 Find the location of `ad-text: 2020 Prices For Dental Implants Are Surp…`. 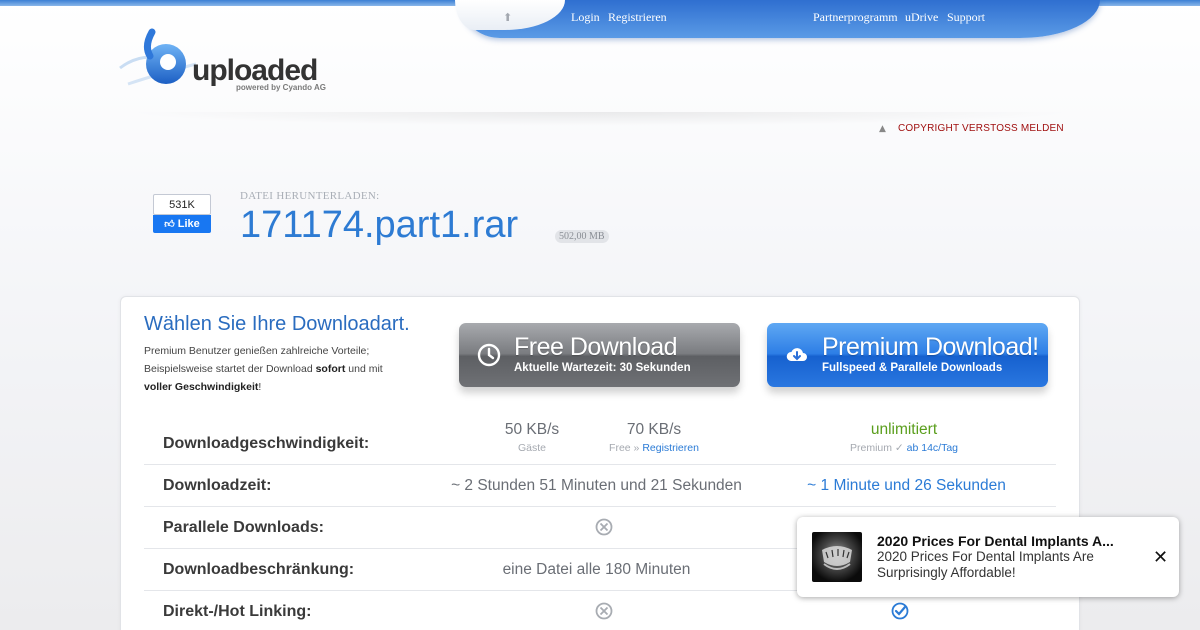

ad-text: 2020 Prices For Dental Implants Are Surp… is located at coordinates (1002, 565).